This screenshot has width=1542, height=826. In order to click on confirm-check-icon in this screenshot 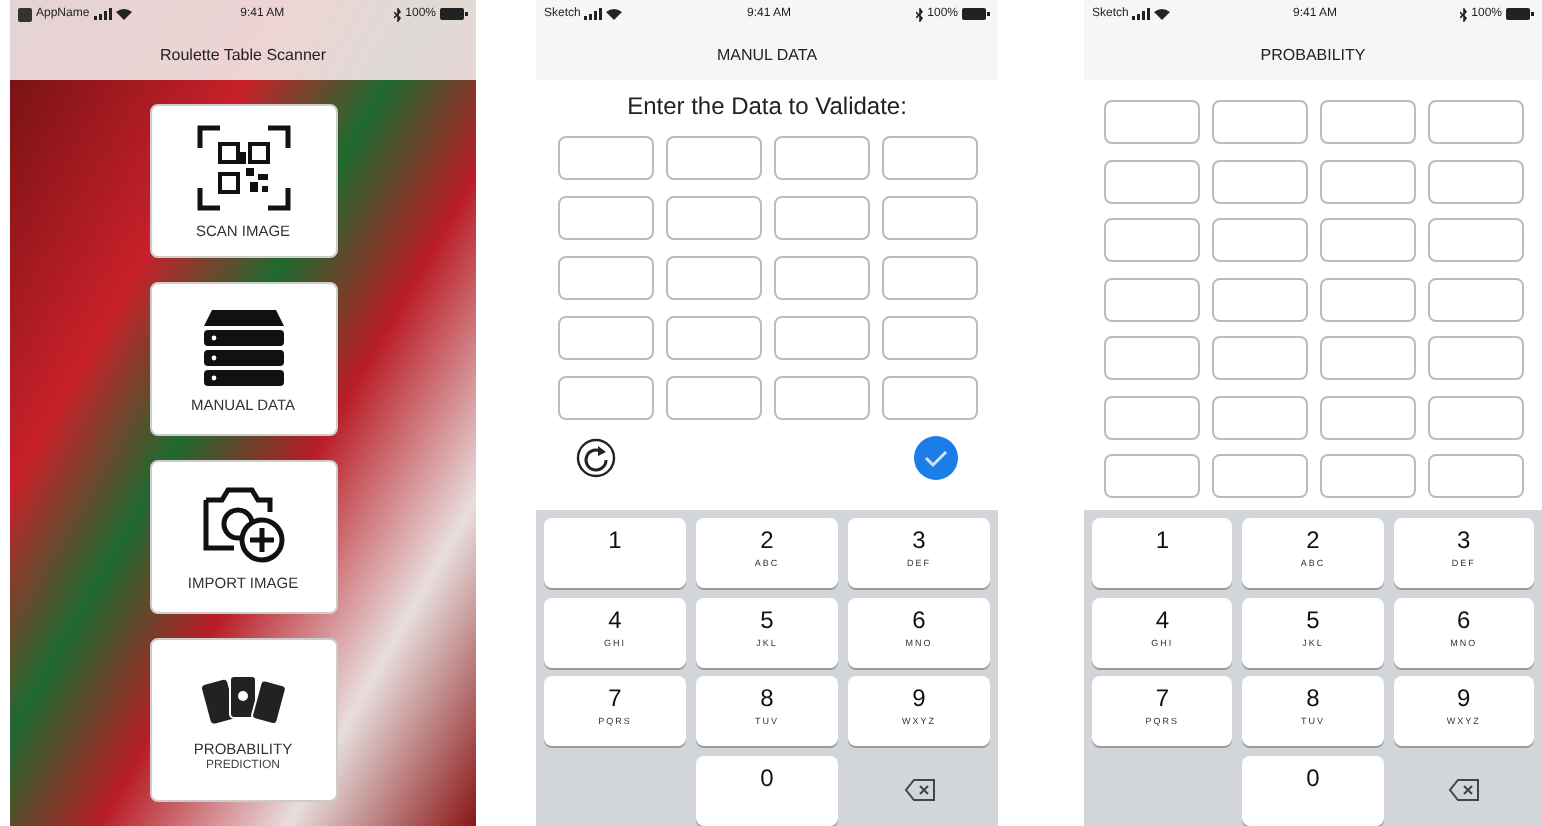, I will do `click(936, 458)`.